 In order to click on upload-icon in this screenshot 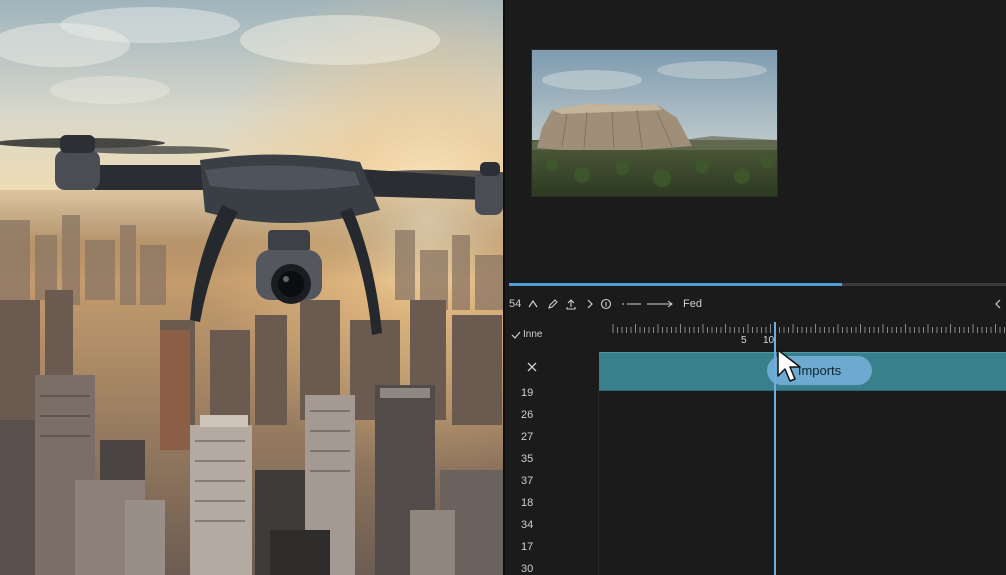, I will do `click(571, 304)`.